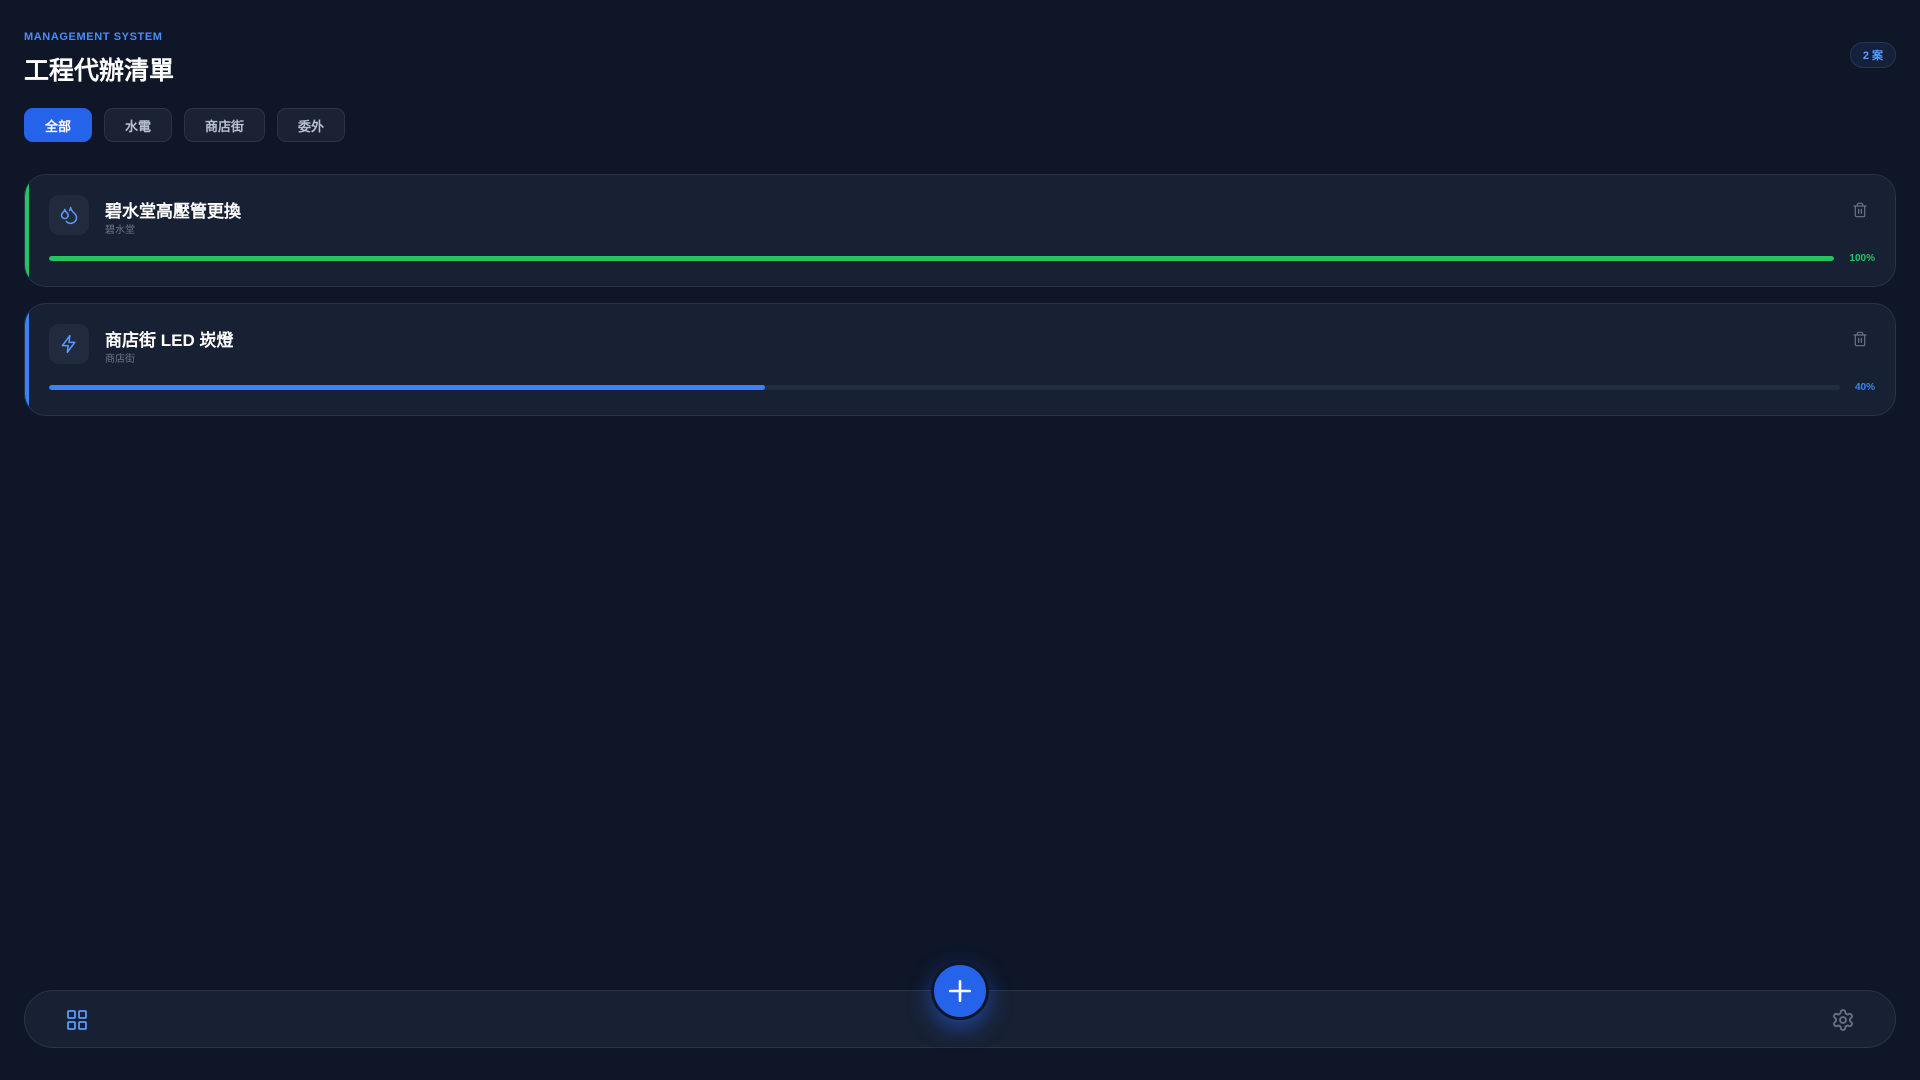 The width and height of the screenshot is (1920, 1080). I want to click on project-card: 碧水堂高壓管更換 碧水堂 100%, so click(960, 230).